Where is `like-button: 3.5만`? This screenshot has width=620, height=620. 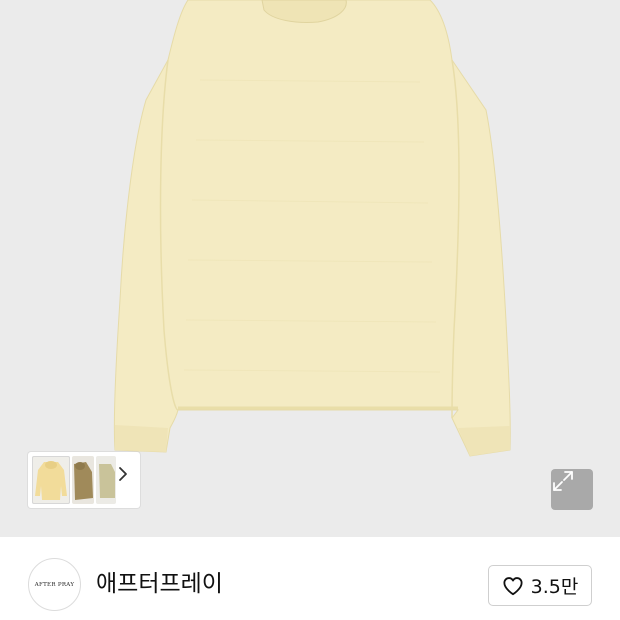 like-button: 3.5만 is located at coordinates (540, 585).